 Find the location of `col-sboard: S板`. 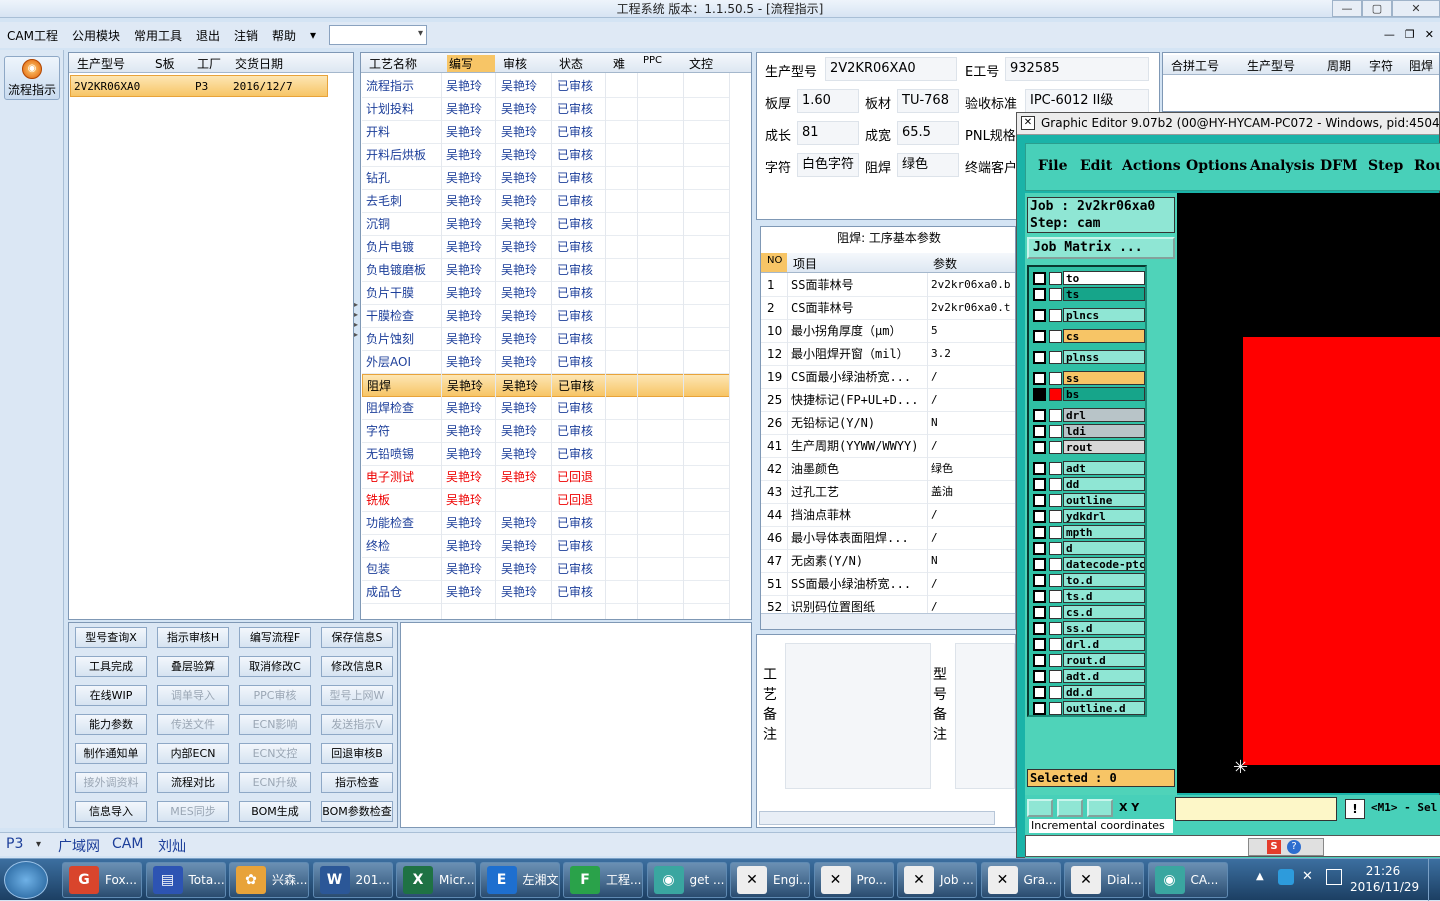

col-sboard: S板 is located at coordinates (165, 63).